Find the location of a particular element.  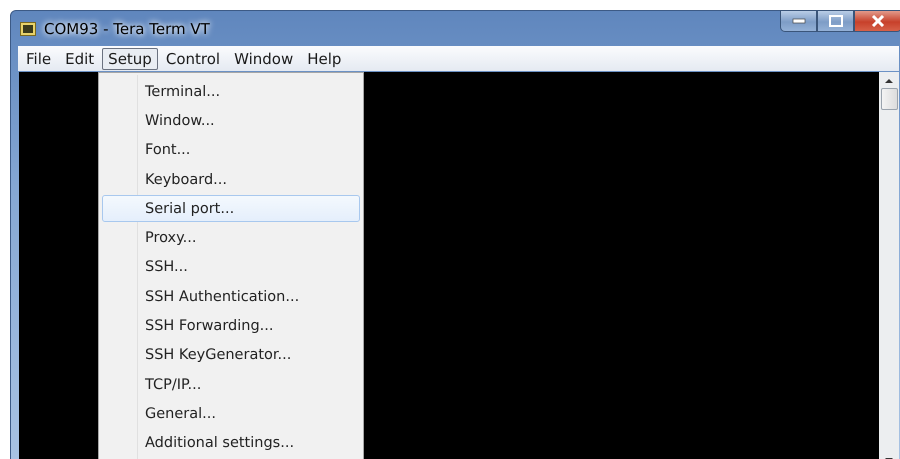

close-button is located at coordinates (877, 21).